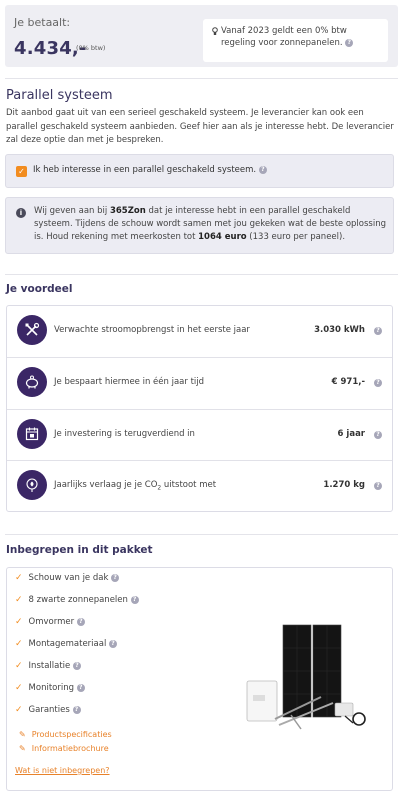 The width and height of the screenshot is (403, 800). Describe the element at coordinates (65, 735) in the screenshot. I see `product-specifications-link: ✎ Productspecificaties` at that location.